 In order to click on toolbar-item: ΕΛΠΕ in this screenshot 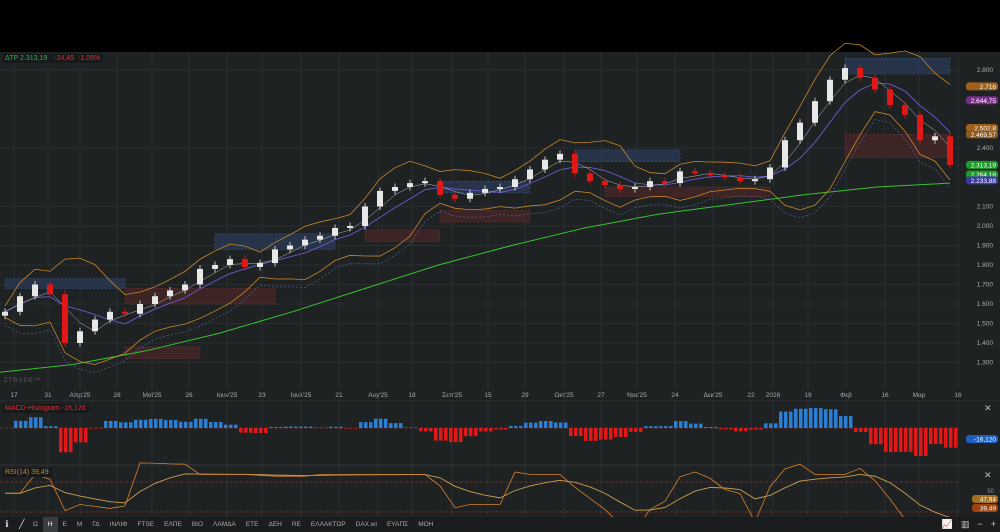, I will do `click(173, 524)`.